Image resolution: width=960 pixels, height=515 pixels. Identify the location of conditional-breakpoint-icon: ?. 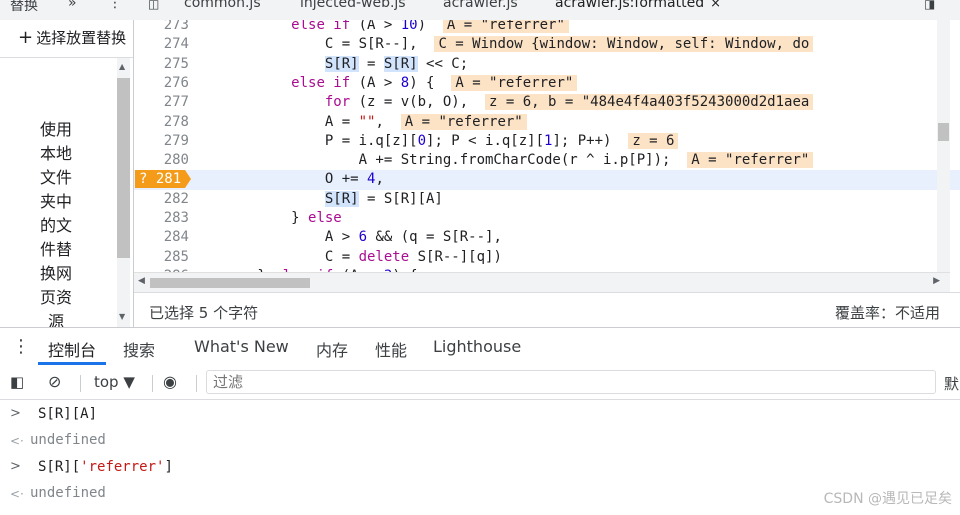
(143, 179).